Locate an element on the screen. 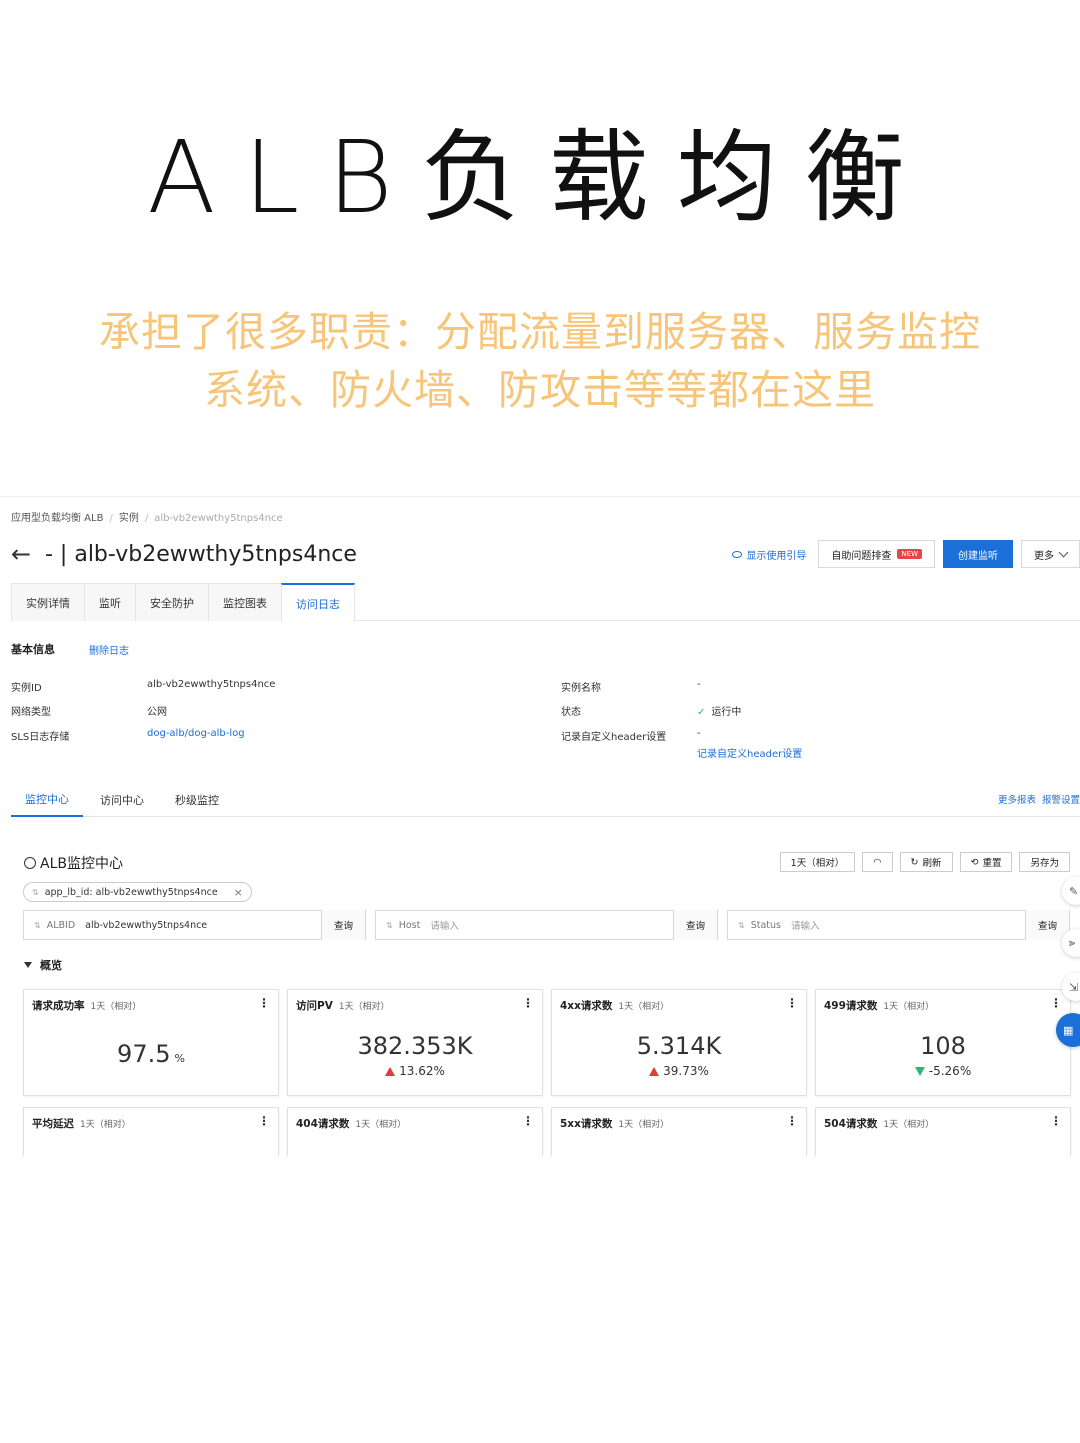 Image resolution: width=1080 pixels, height=1443 pixels. metric-change: 13.62% is located at coordinates (415, 1071).